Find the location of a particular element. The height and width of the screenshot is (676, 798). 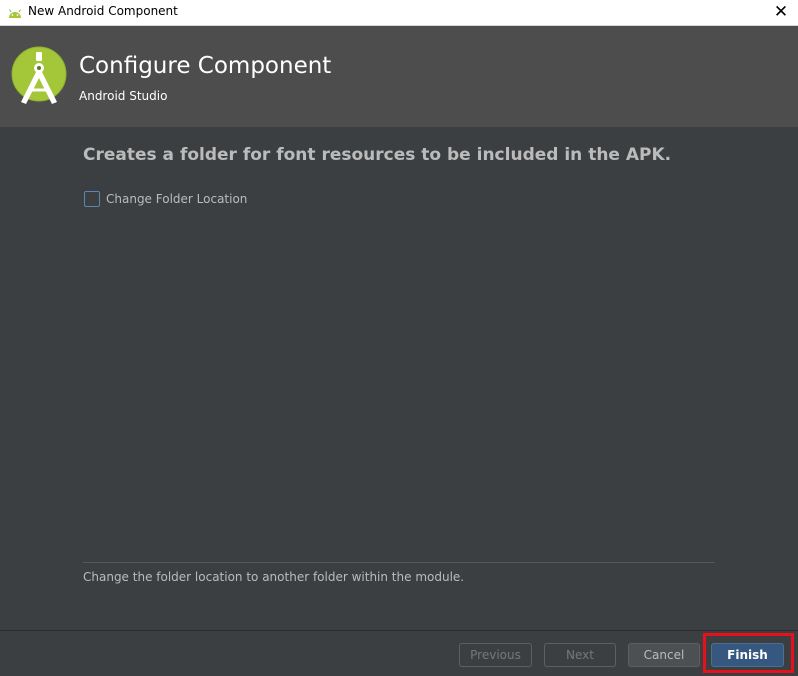

android-icon is located at coordinates (15, 13).